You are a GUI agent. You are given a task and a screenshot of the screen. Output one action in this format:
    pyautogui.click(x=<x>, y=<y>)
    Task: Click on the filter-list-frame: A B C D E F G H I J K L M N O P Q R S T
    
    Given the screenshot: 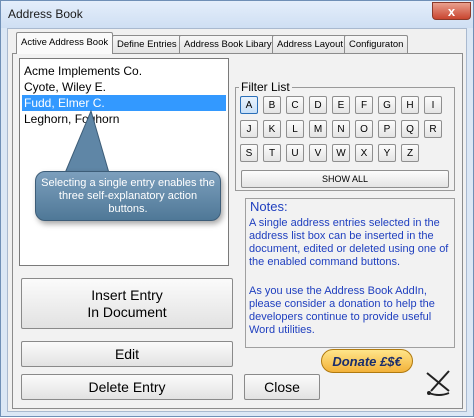 What is the action you would take?
    pyautogui.click(x=345, y=139)
    